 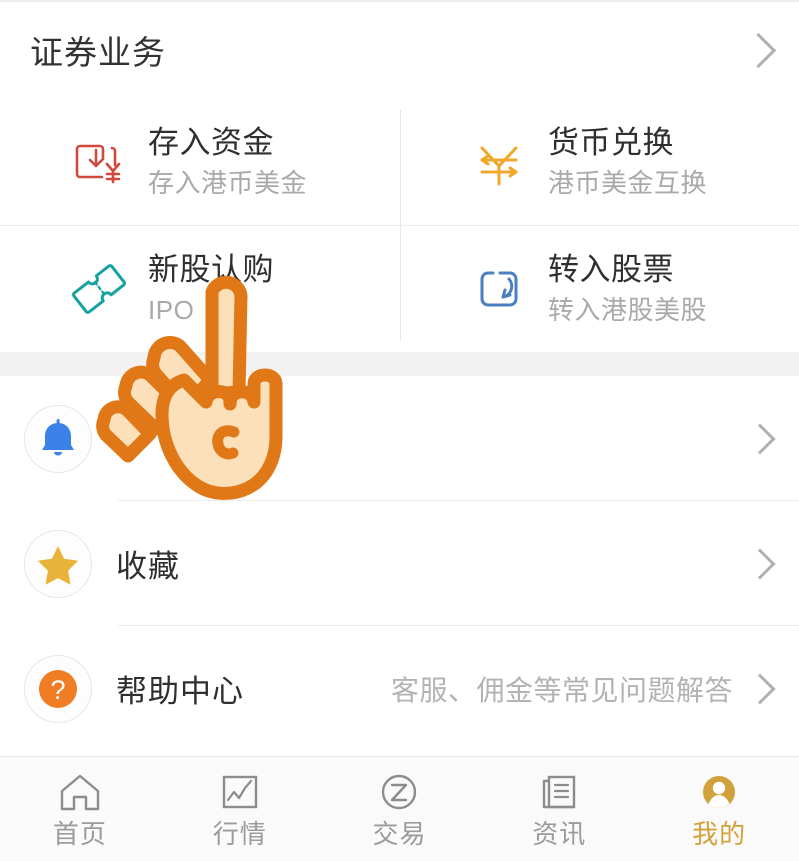 What do you see at coordinates (268, 440) in the screenshot?
I see `notification-badge-dot` at bounding box center [268, 440].